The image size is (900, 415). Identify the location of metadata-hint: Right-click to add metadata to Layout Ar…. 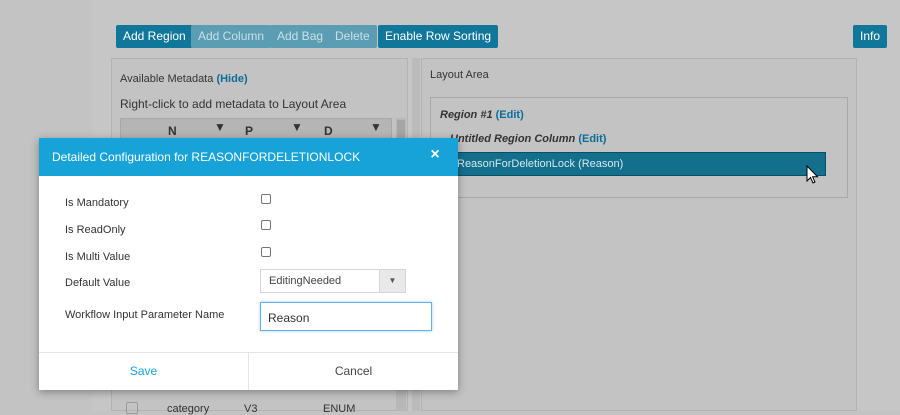
(233, 104).